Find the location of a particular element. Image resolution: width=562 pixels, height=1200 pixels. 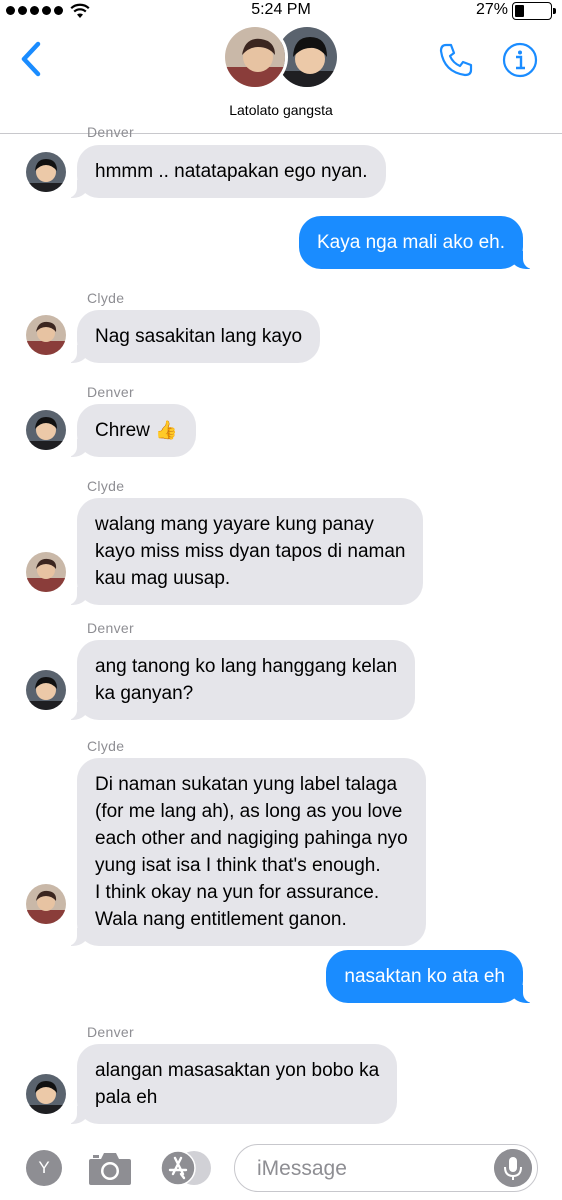

back-chevron-icon is located at coordinates (31, 59).